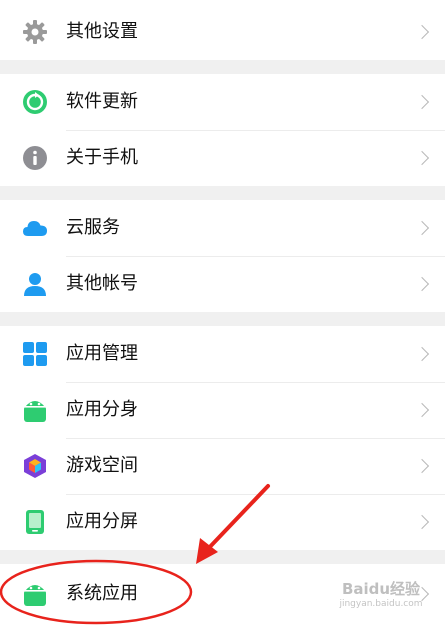 Image resolution: width=445 pixels, height=627 pixels. Describe the element at coordinates (381, 604) in the screenshot. I see `watermark-site: jingyan.baidu.com` at that location.